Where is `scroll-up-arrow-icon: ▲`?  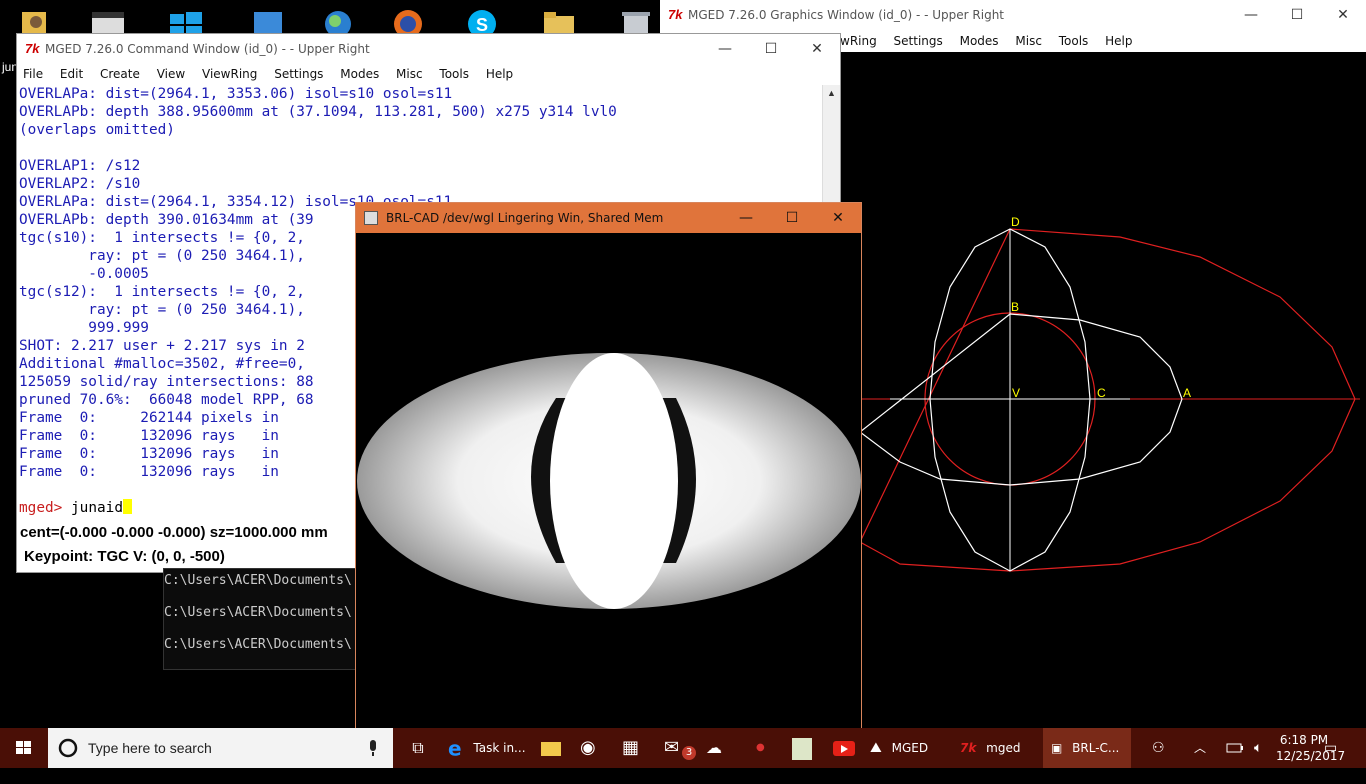
scroll-up-arrow-icon: ▲ is located at coordinates (831, 93).